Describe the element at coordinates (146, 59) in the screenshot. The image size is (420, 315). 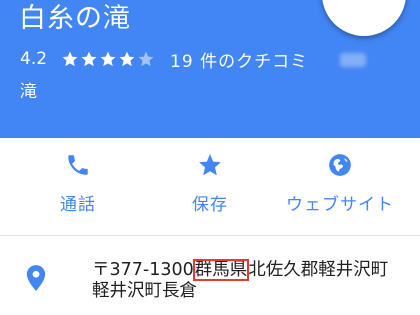
I see `star-empty-icon` at that location.